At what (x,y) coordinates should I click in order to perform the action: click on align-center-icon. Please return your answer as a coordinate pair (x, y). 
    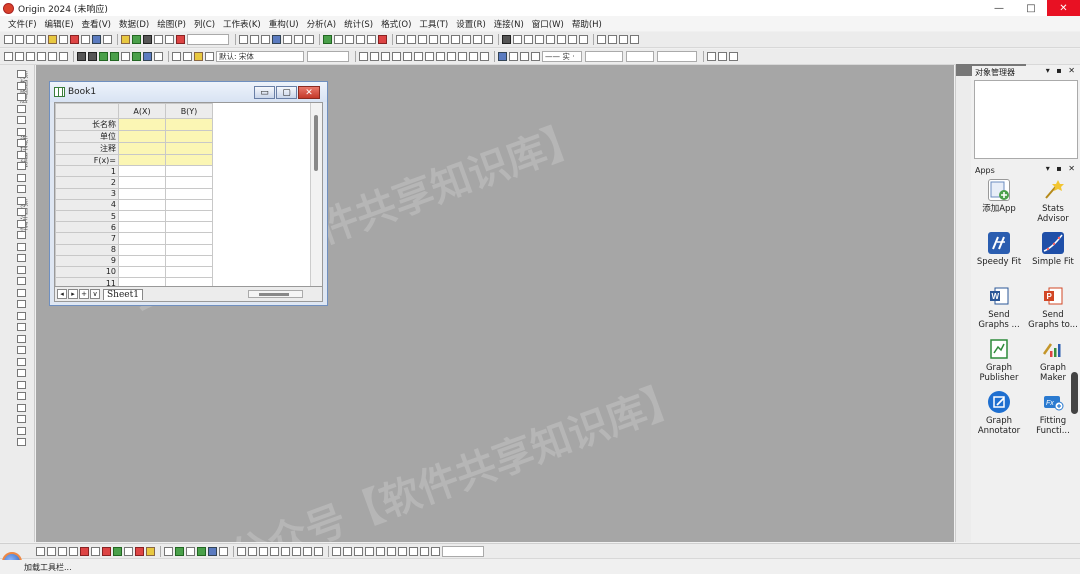
    Looking at the image, I should click on (473, 56).